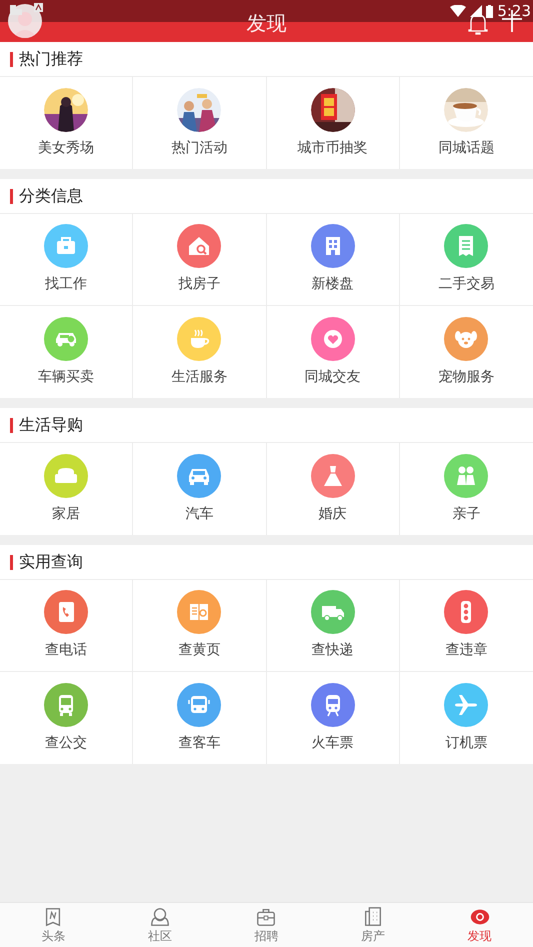 Image resolution: width=533 pixels, height=947 pixels. I want to click on grid-item: 找房子, so click(199, 260).